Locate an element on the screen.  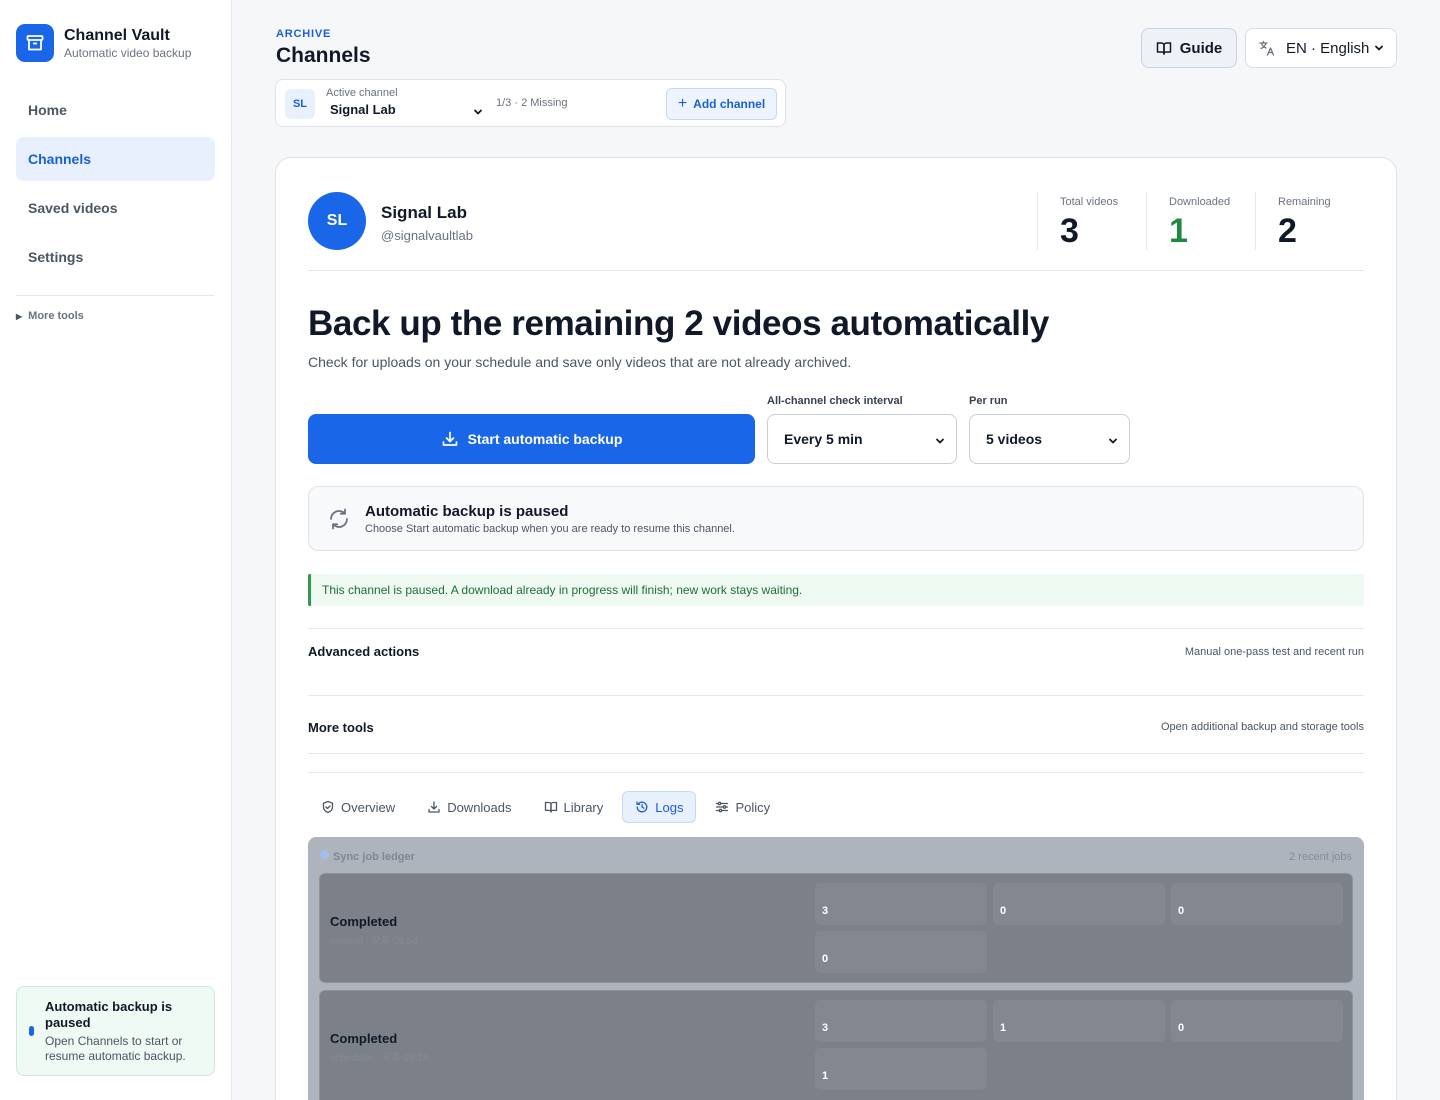
interval-select: Every 5 min is located at coordinates (862, 439).